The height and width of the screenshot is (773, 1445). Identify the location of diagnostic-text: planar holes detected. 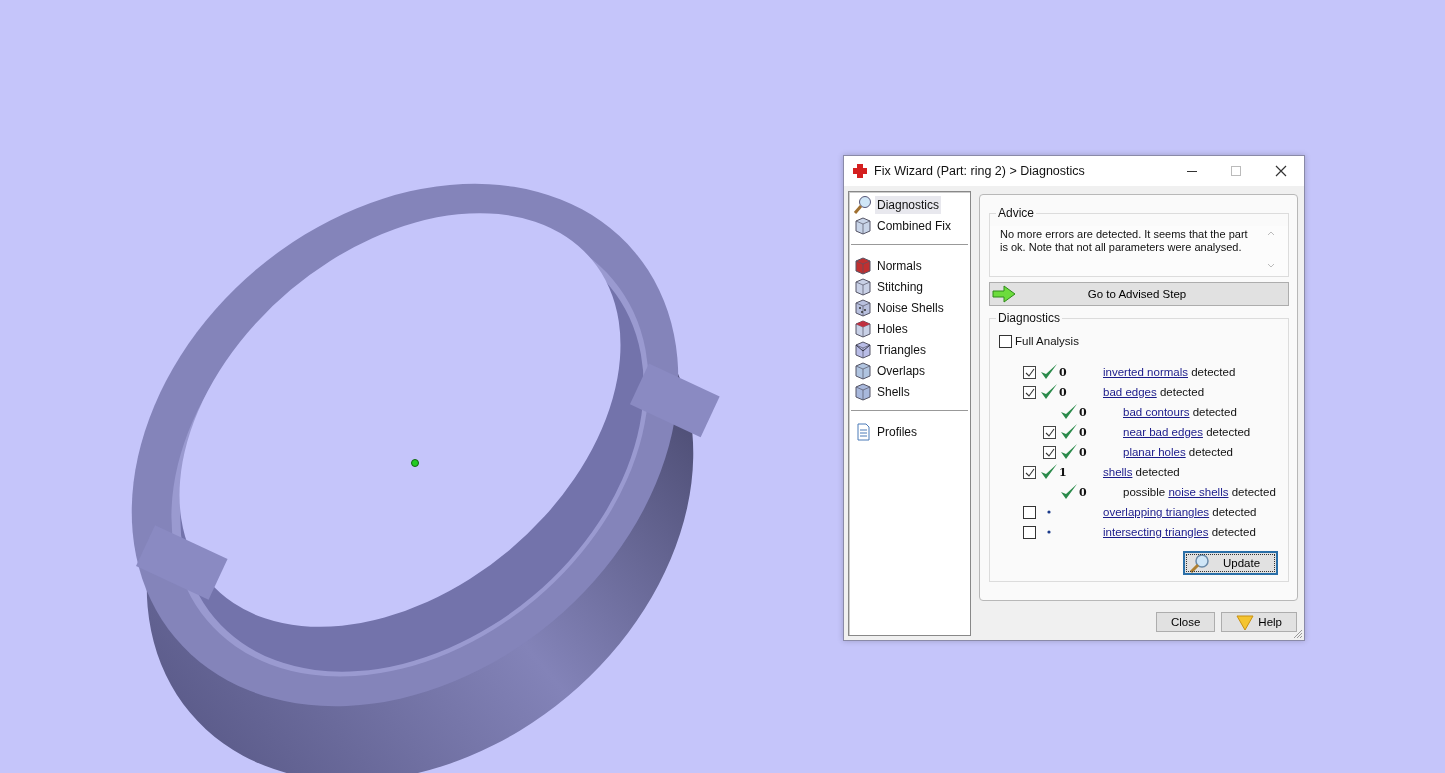
(1178, 452).